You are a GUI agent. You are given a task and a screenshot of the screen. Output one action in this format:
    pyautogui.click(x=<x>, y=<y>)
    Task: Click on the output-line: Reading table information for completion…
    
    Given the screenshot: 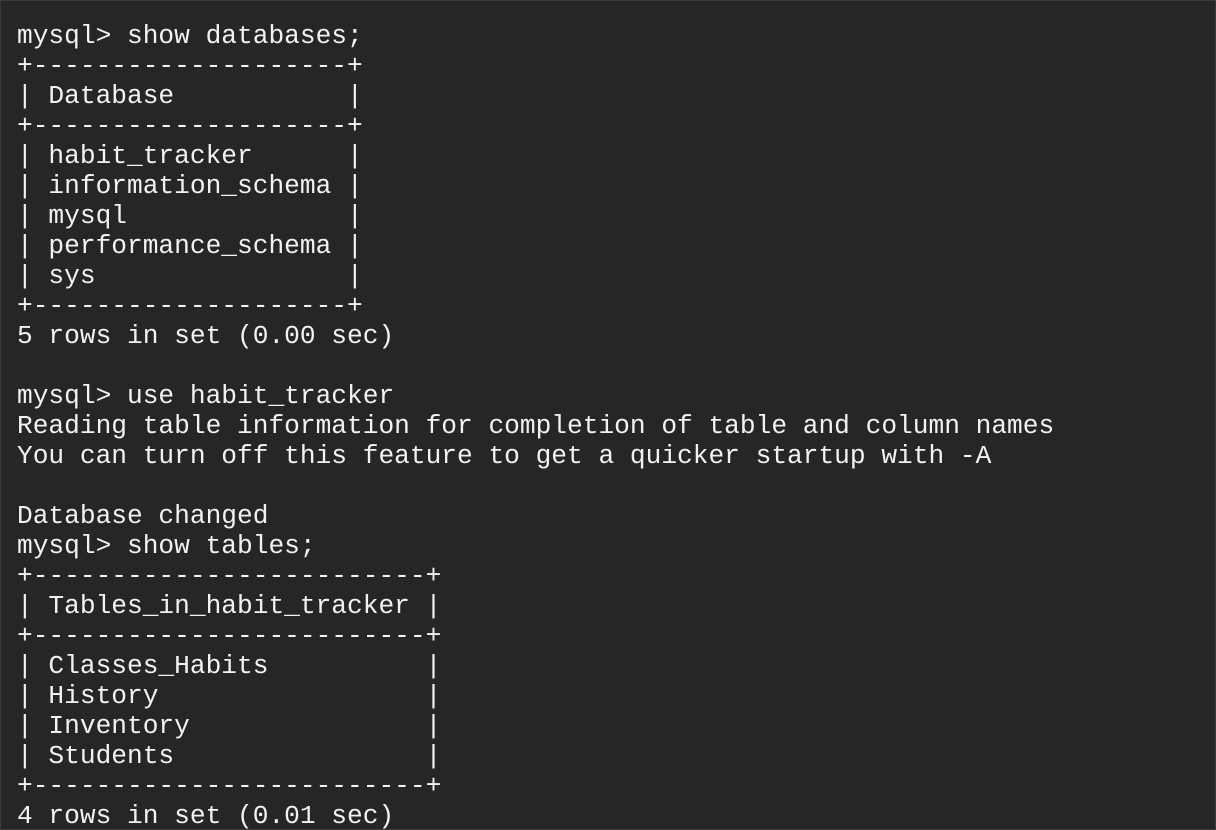 What is the action you would take?
    pyautogui.click(x=536, y=426)
    